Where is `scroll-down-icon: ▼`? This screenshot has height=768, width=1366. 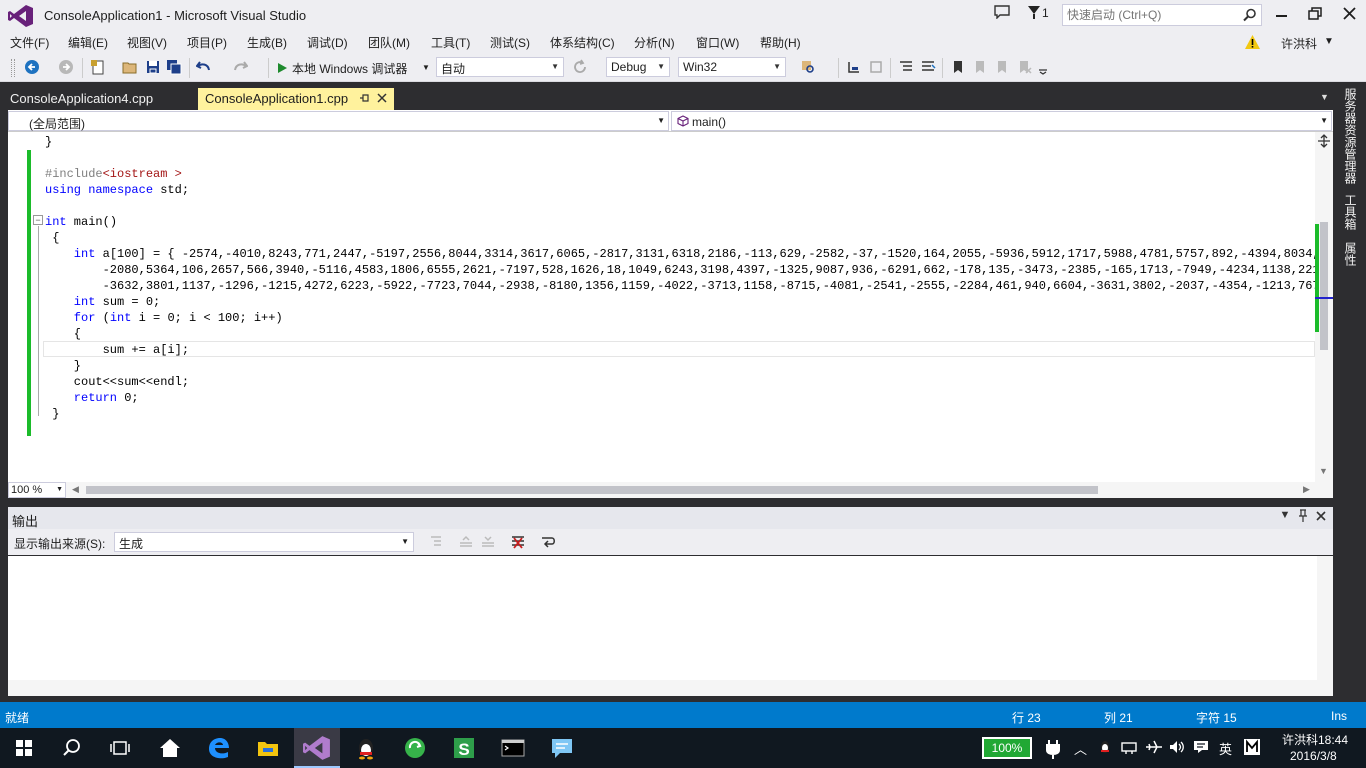
scroll-down-icon: ▼ is located at coordinates (1323, 471).